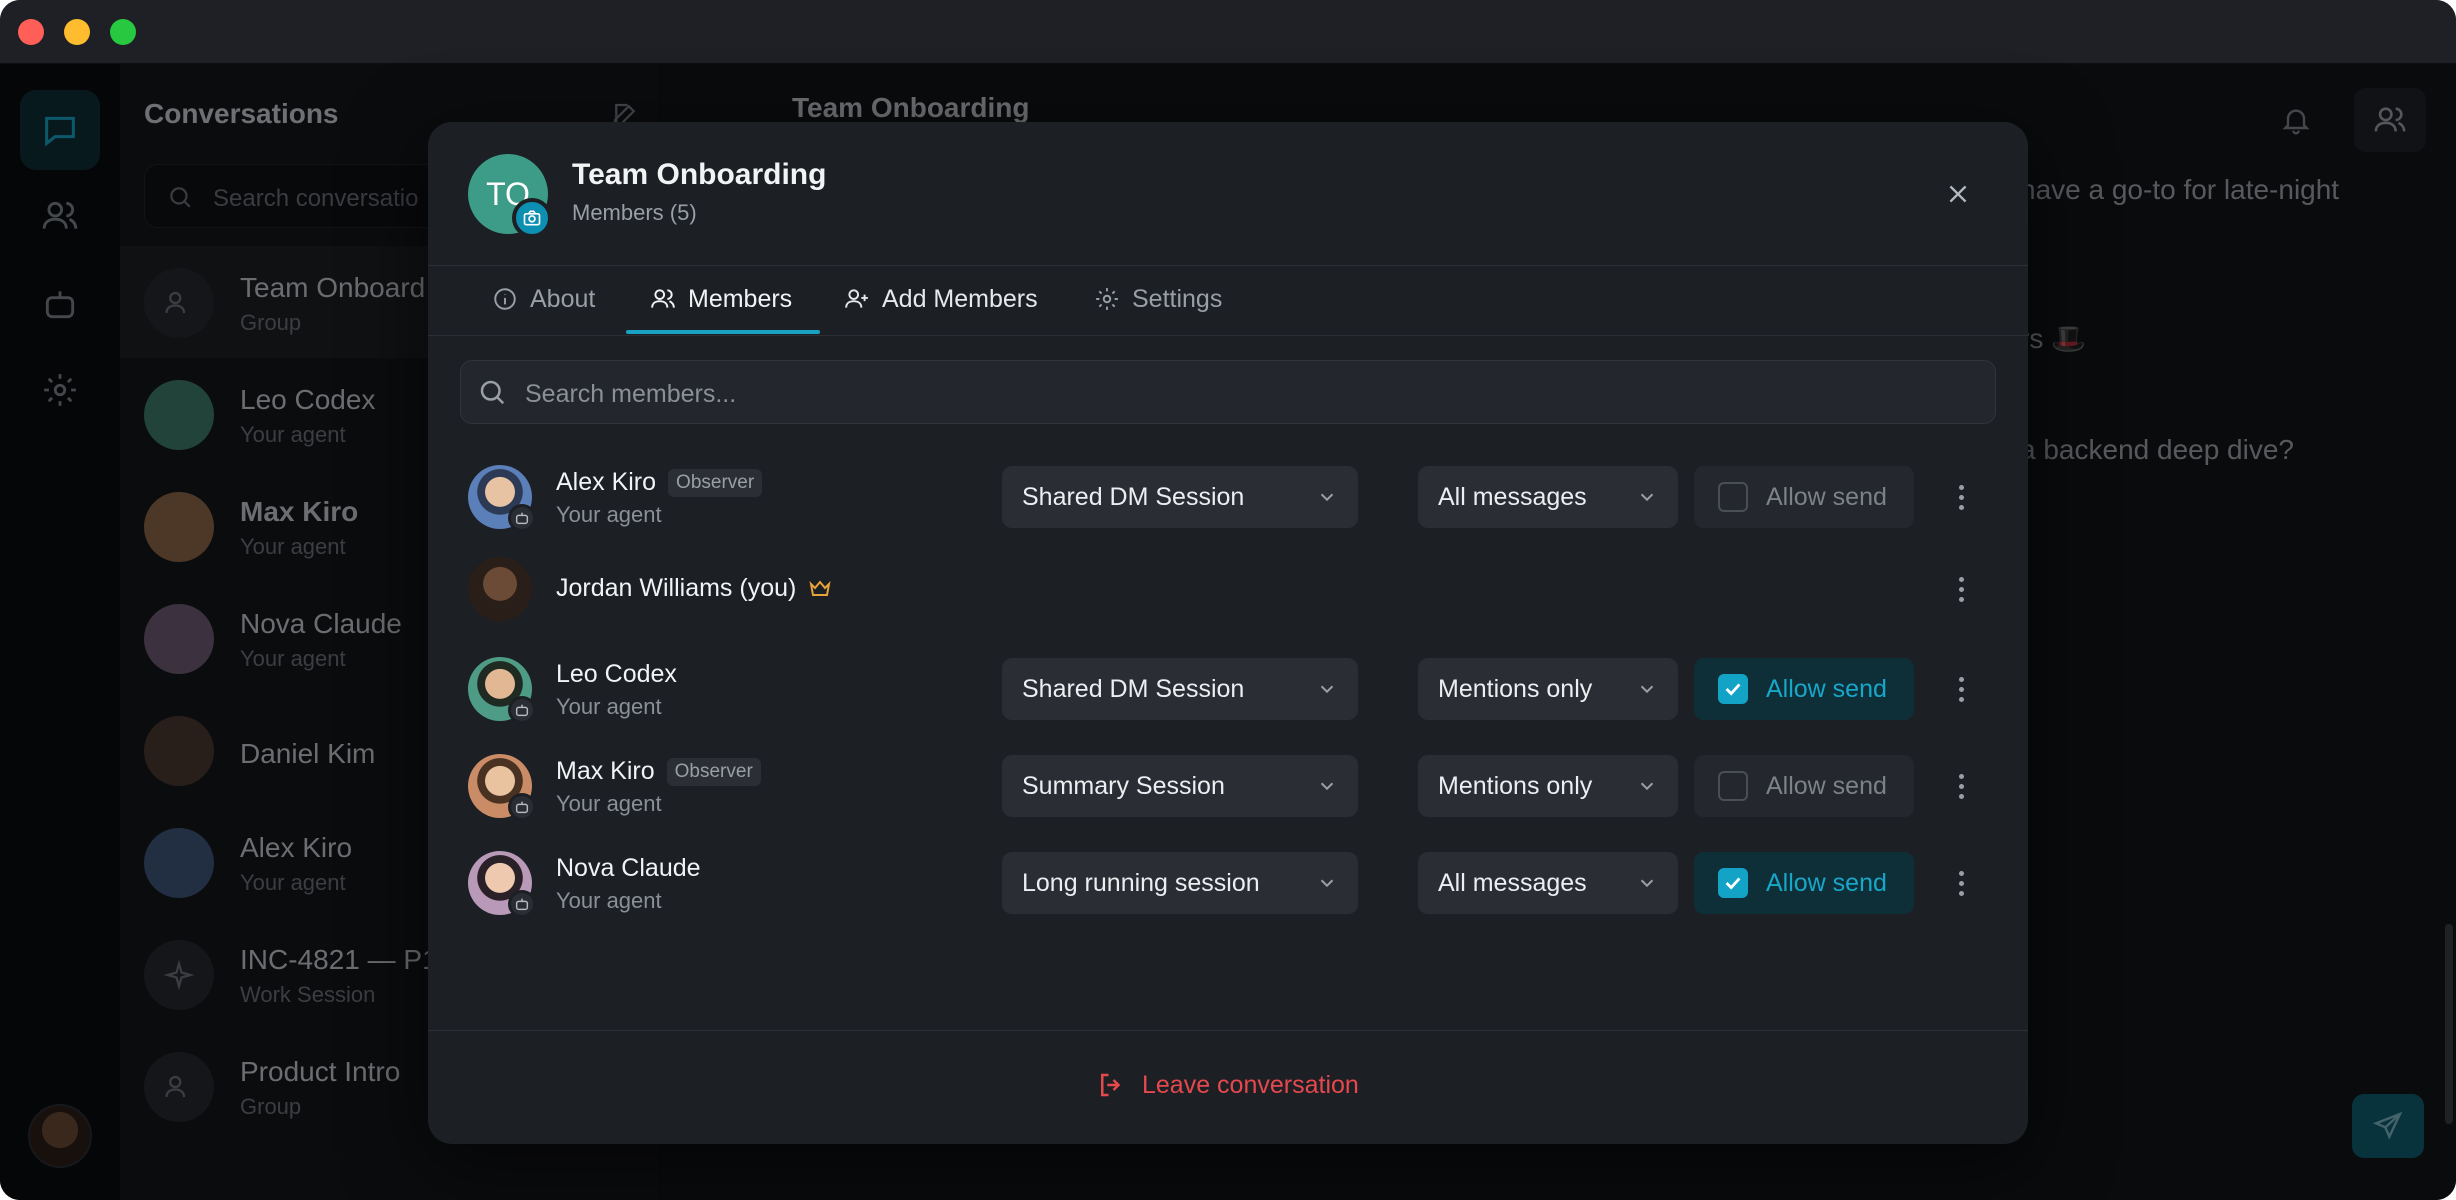  I want to click on tab-label: Members, so click(740, 298).